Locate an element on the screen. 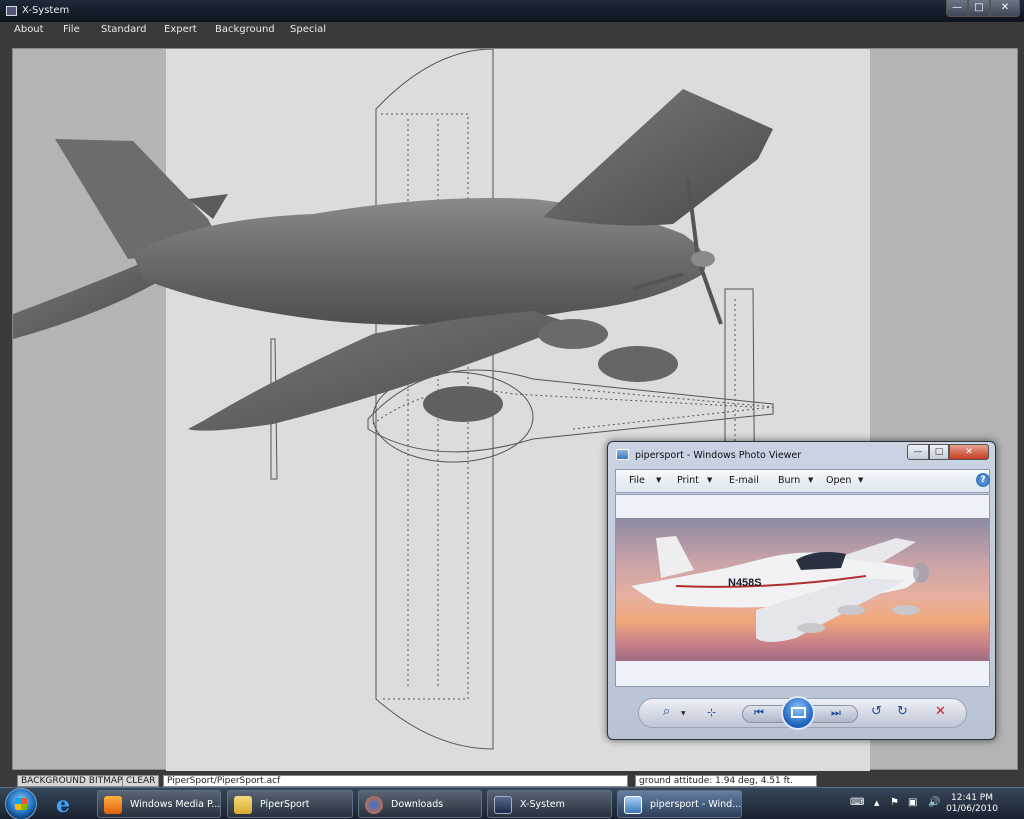  windows-logo-icon is located at coordinates (21, 804).